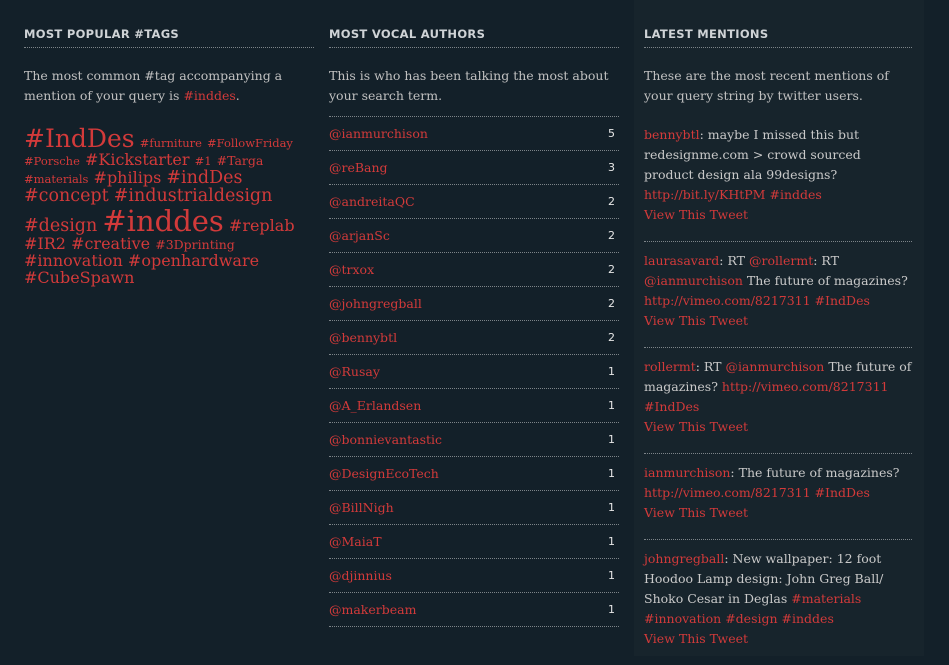 The height and width of the screenshot is (665, 949). I want to click on mention-link: @rollermt, so click(781, 260).